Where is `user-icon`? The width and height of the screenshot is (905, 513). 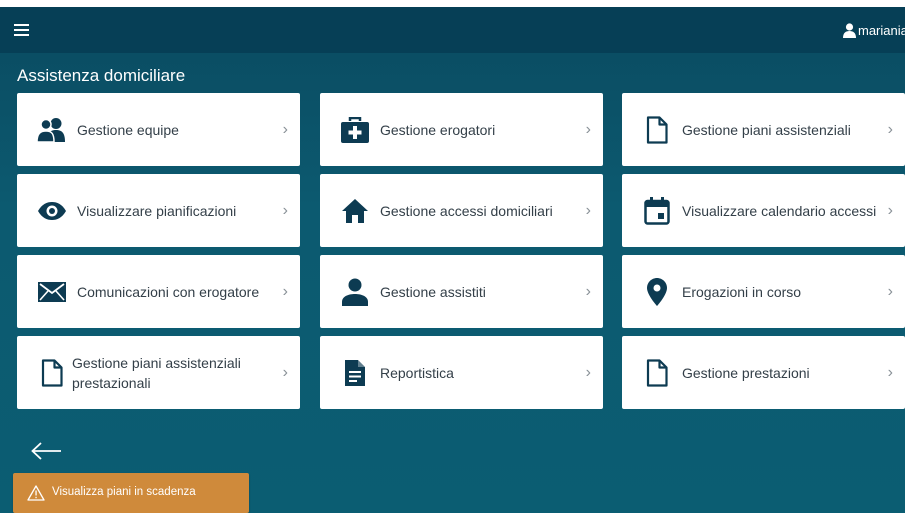
user-icon is located at coordinates (849, 30).